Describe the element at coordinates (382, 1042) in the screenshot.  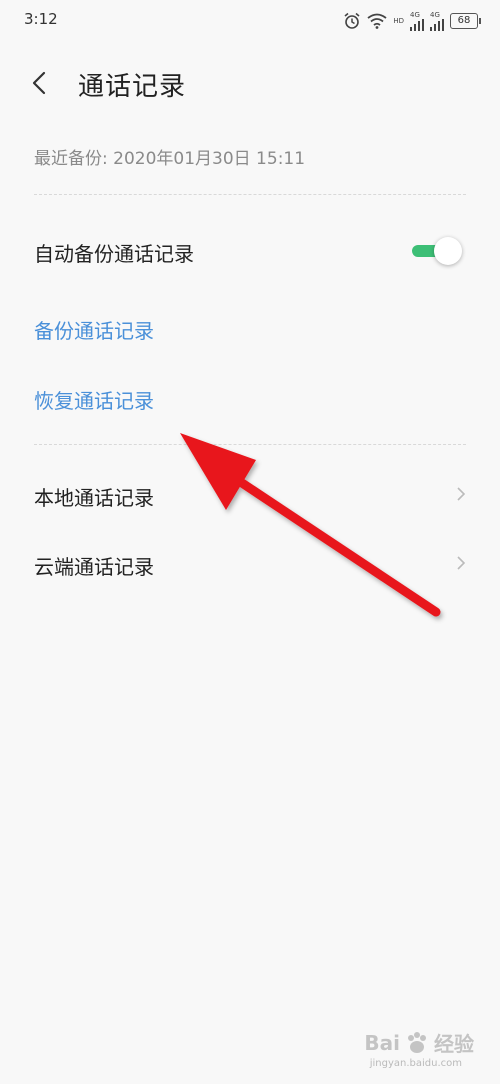
I see `watermark-text: Bai` at that location.